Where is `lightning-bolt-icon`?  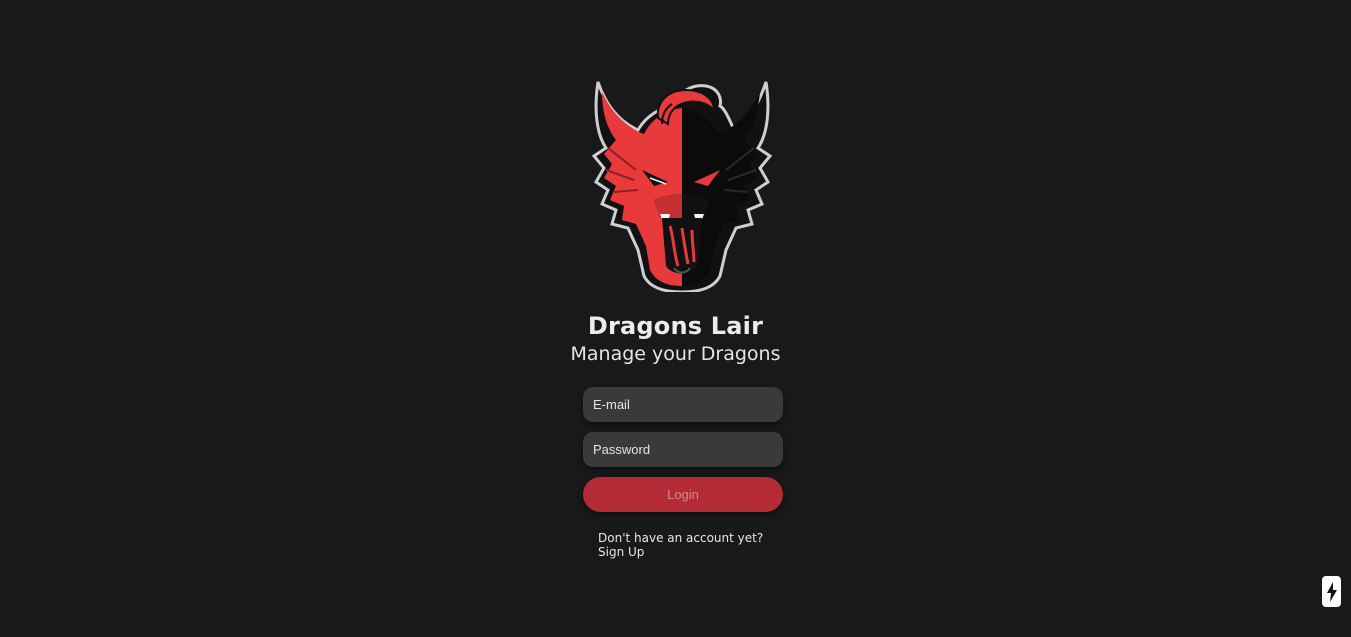
lightning-bolt-icon is located at coordinates (1331, 591).